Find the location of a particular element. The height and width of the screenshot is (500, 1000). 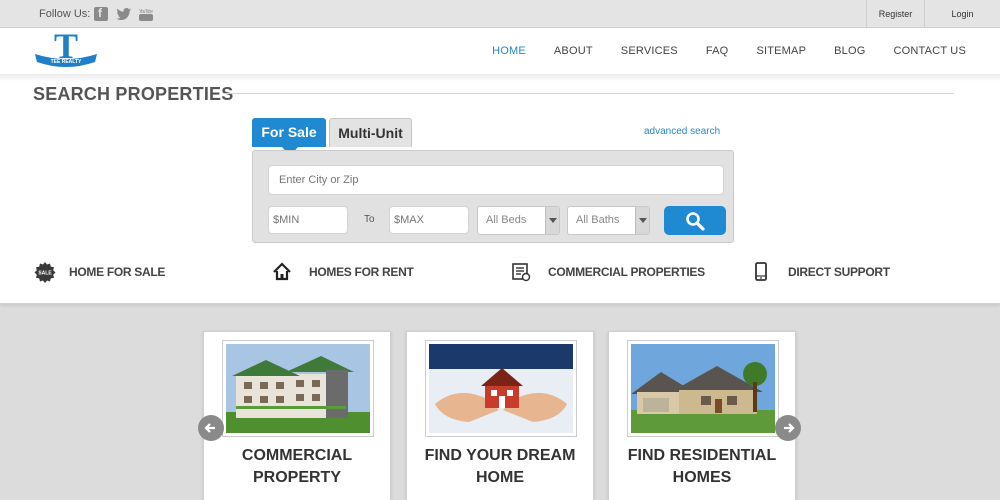

nav-blog: BLOG is located at coordinates (849, 51).